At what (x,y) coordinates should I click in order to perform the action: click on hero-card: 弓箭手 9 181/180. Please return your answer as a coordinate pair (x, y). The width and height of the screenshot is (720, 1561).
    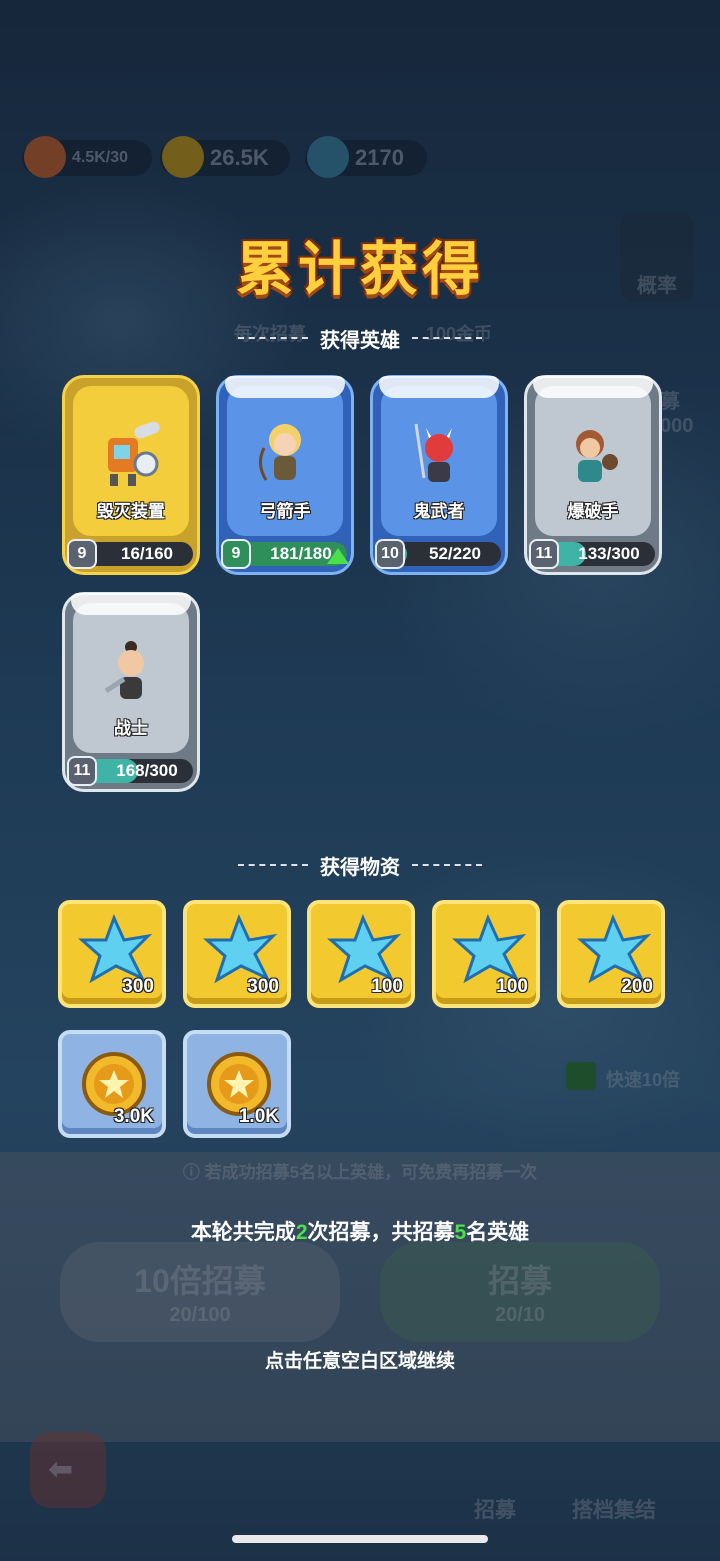
    Looking at the image, I should click on (285, 475).